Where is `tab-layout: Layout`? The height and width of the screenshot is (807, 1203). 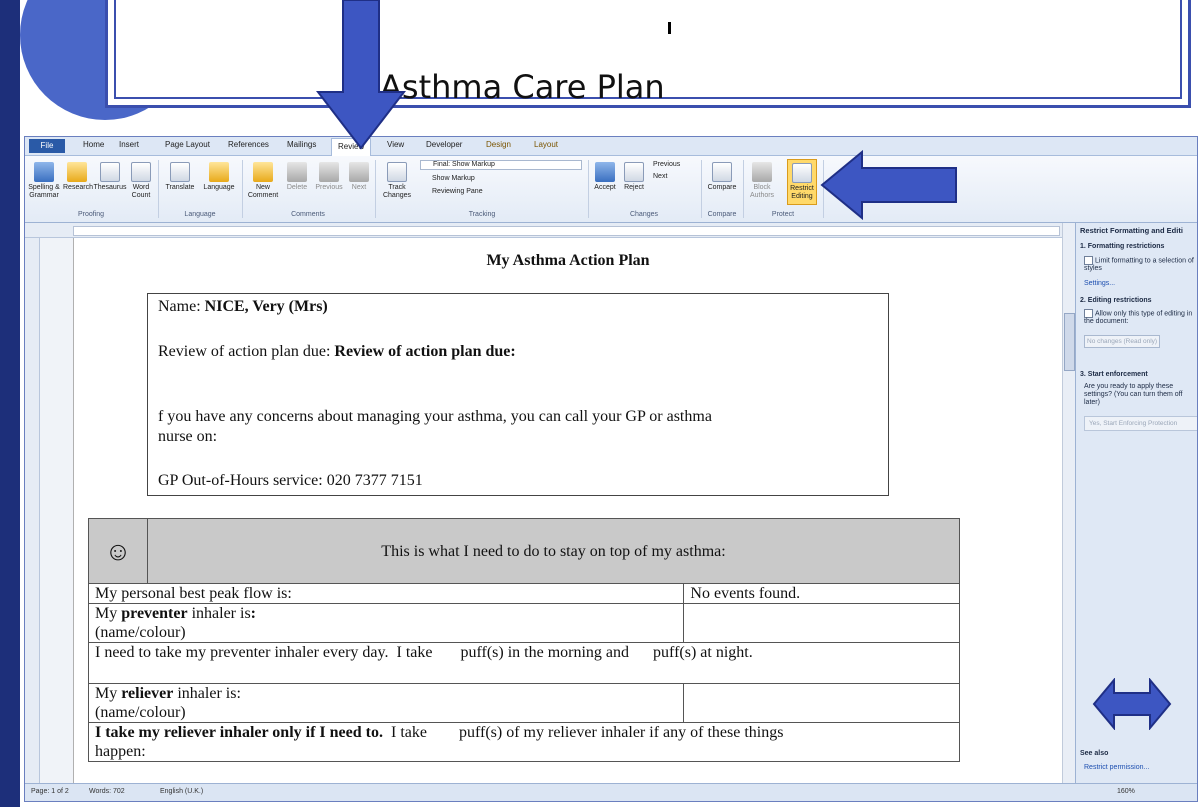
tab-layout: Layout is located at coordinates (546, 144).